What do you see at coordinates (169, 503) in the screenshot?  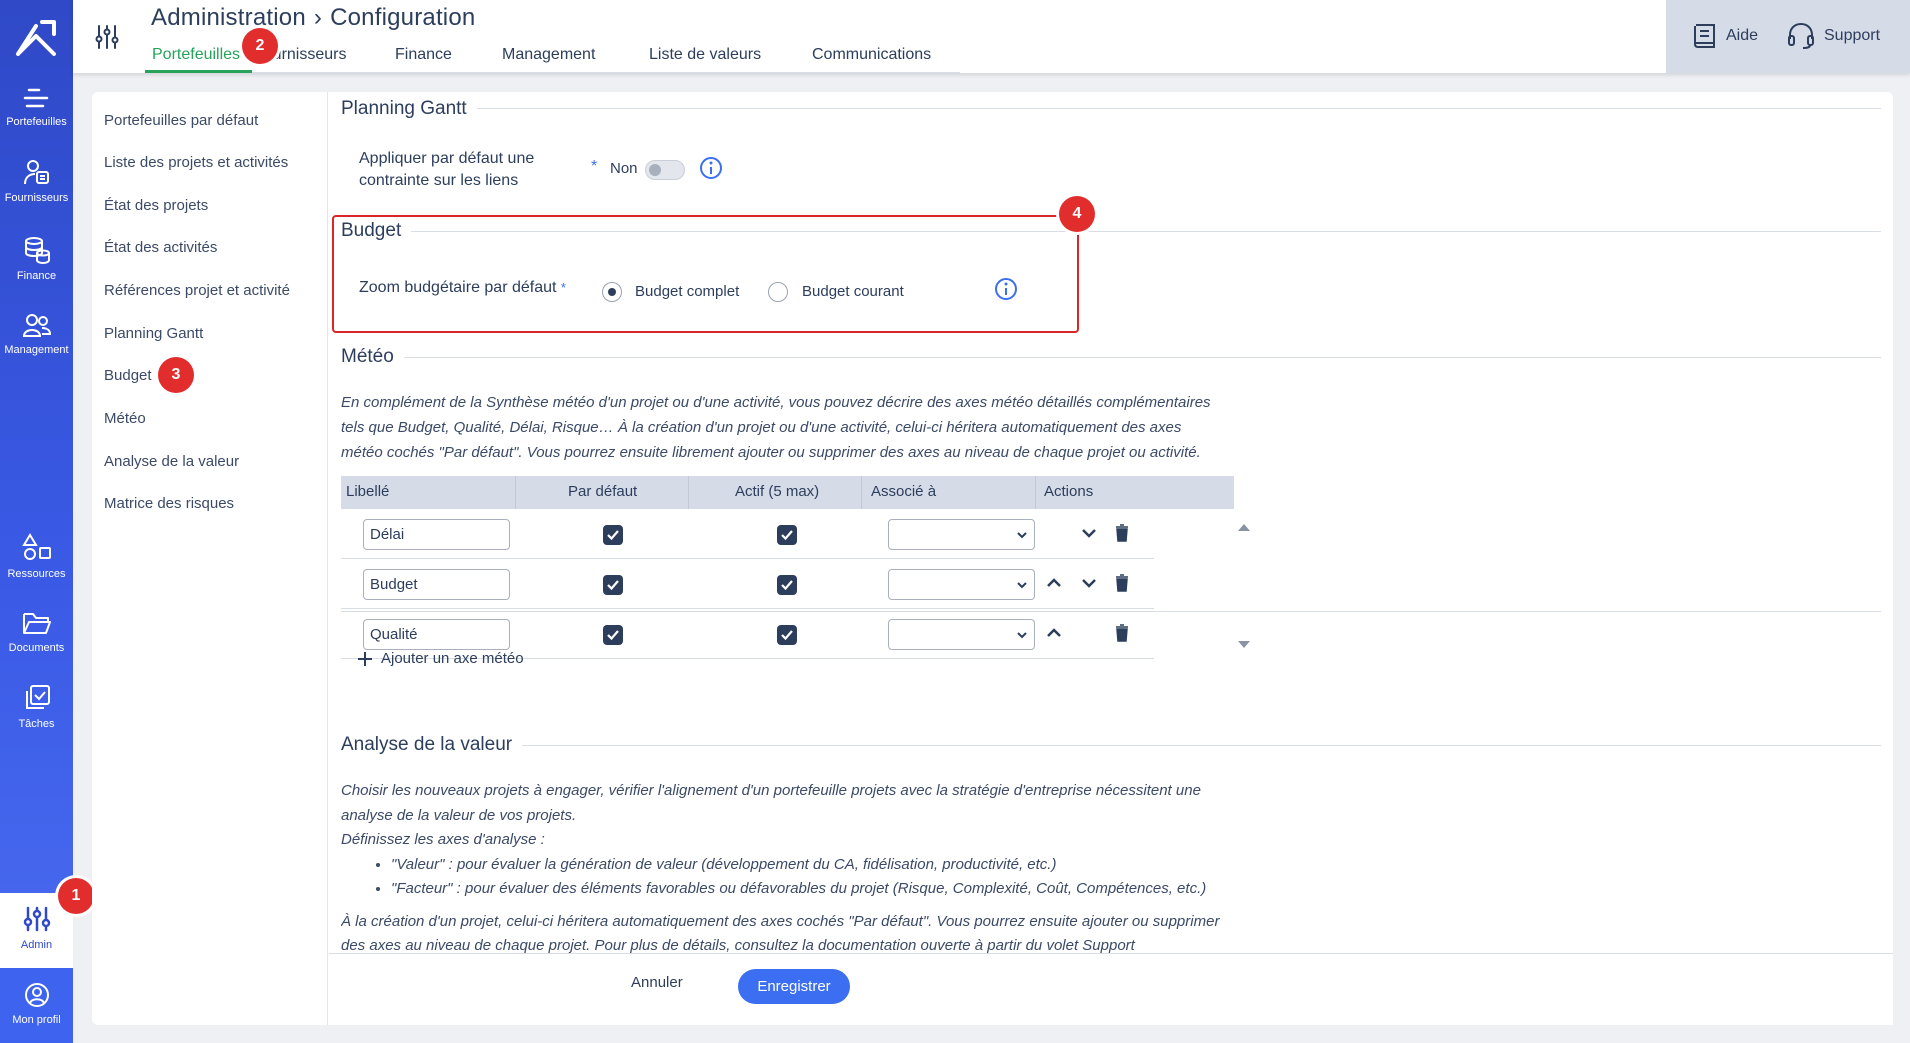 I see `subnav-item-risk-matrix: Matrice des risques` at bounding box center [169, 503].